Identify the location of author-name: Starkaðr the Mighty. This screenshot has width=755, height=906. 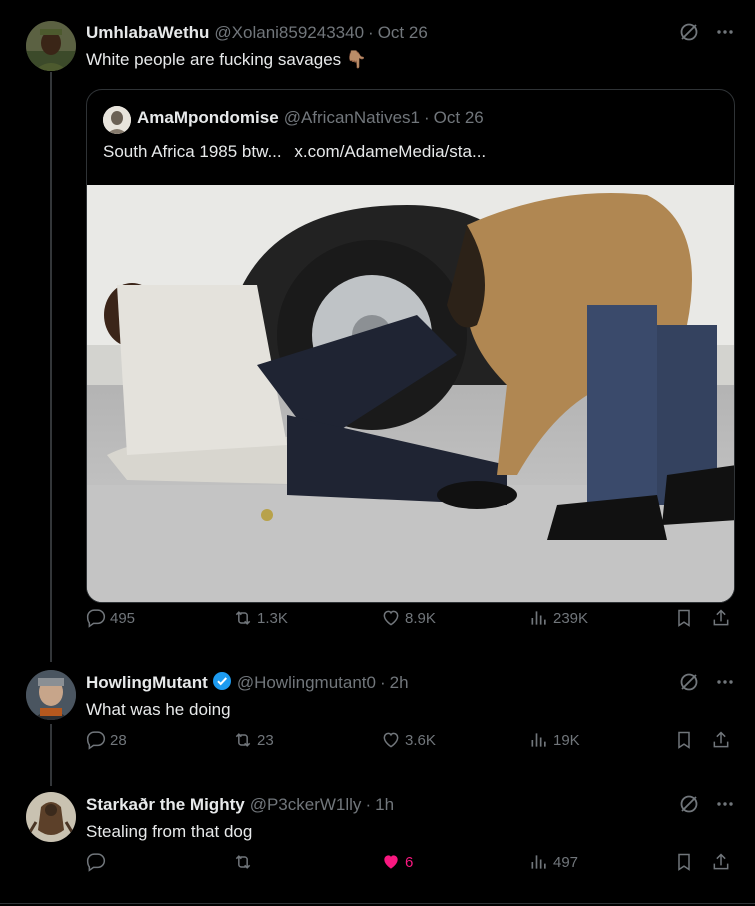
(165, 805).